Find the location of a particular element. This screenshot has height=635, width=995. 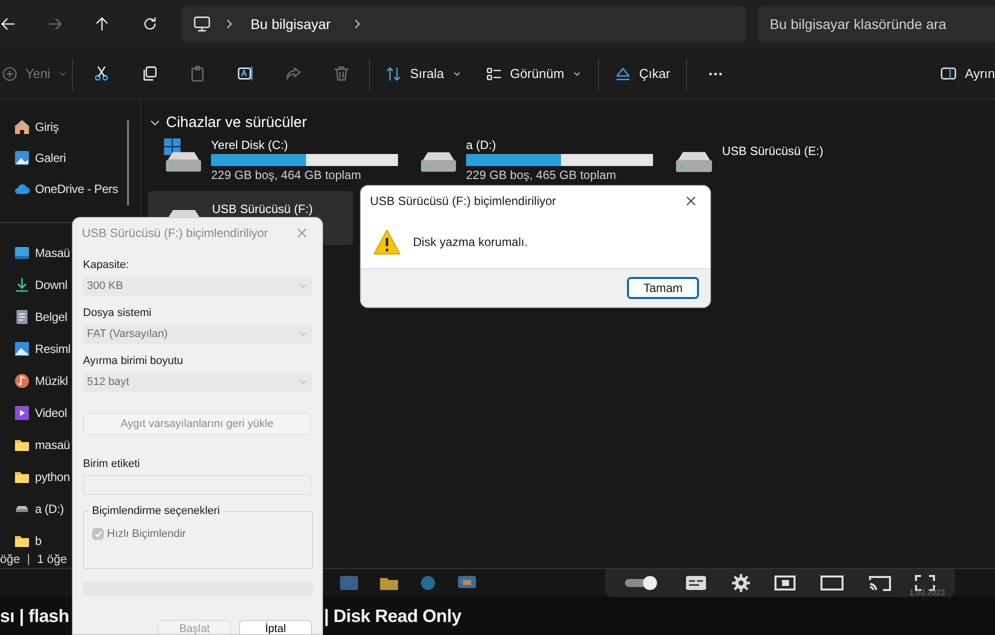

field-label: Dosya sistemi is located at coordinates (117, 313).